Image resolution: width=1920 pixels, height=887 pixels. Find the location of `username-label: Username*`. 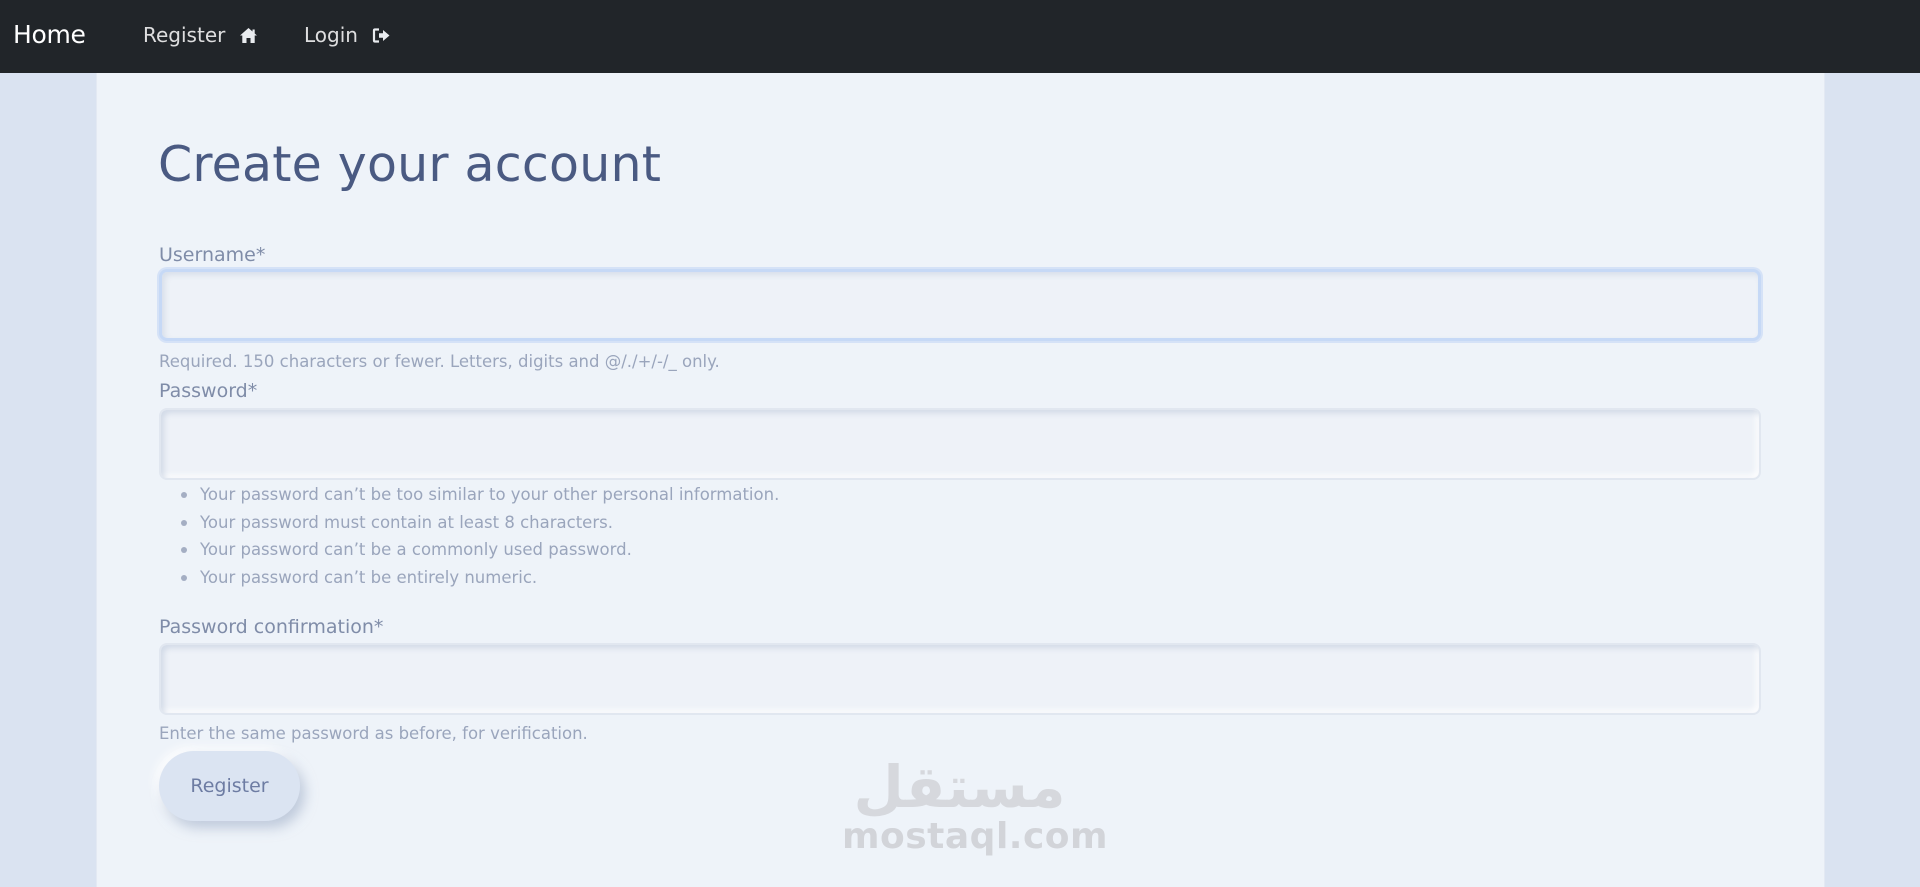

username-label: Username* is located at coordinates (212, 255).